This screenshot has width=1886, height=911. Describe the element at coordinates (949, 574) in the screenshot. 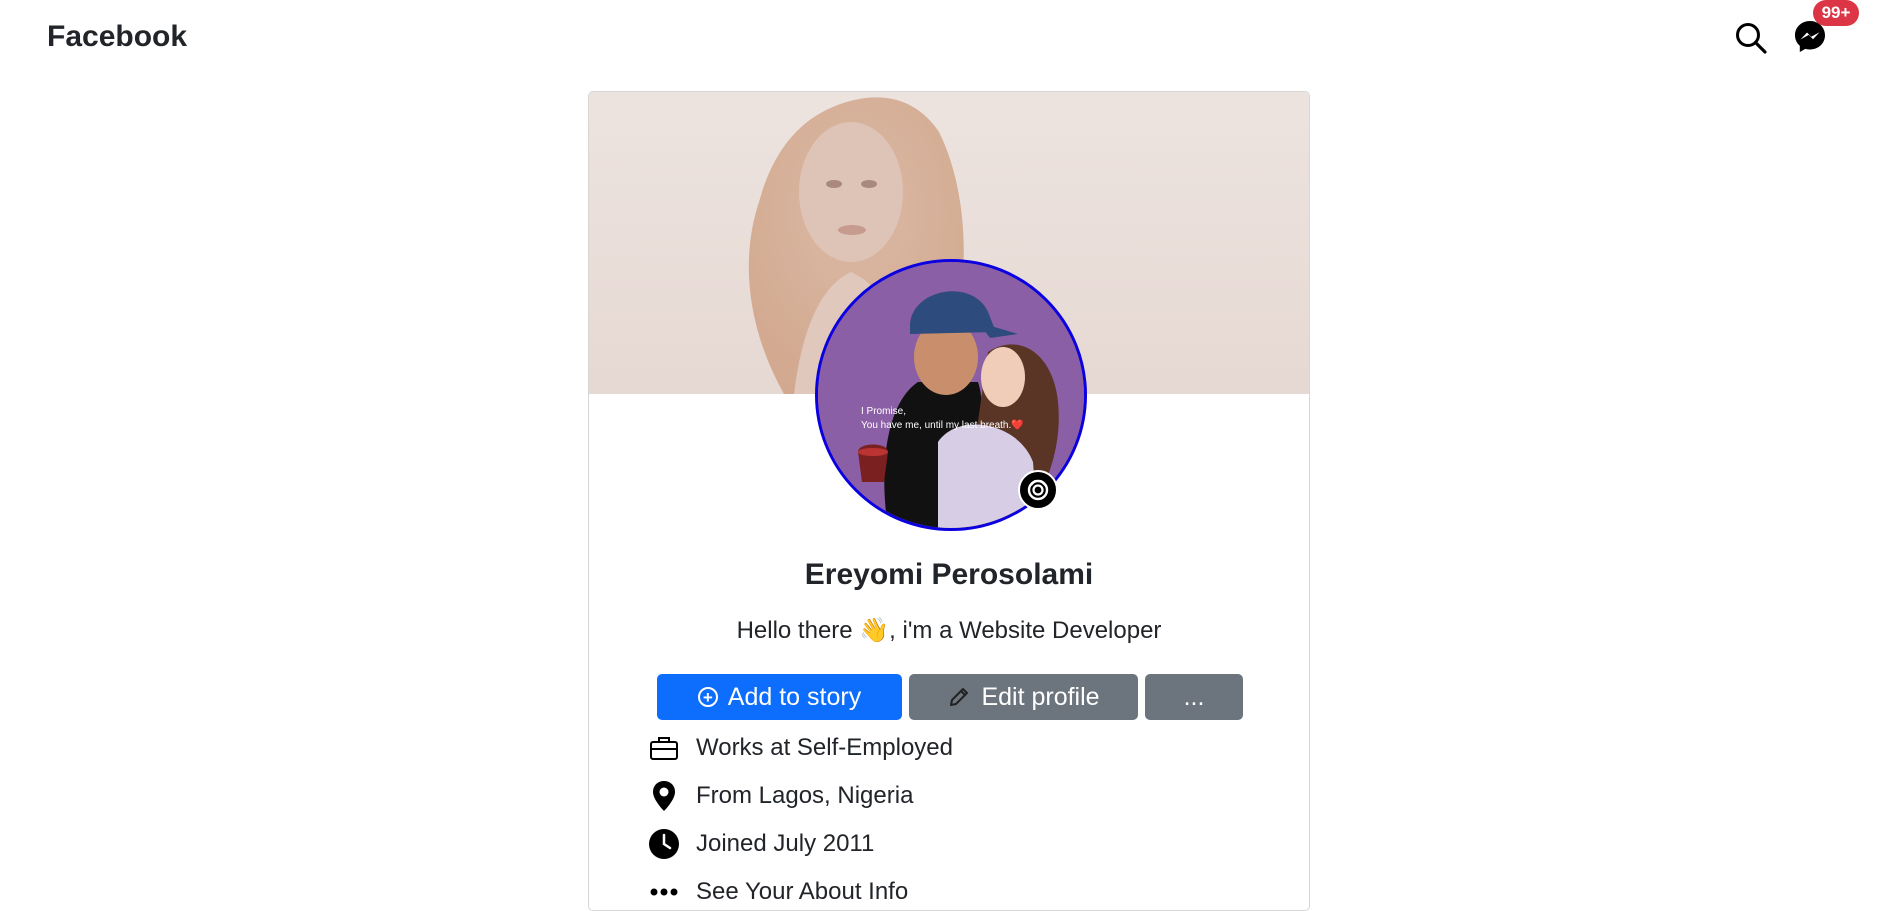

I see `profile-name: Ereyomi Perosolami` at that location.